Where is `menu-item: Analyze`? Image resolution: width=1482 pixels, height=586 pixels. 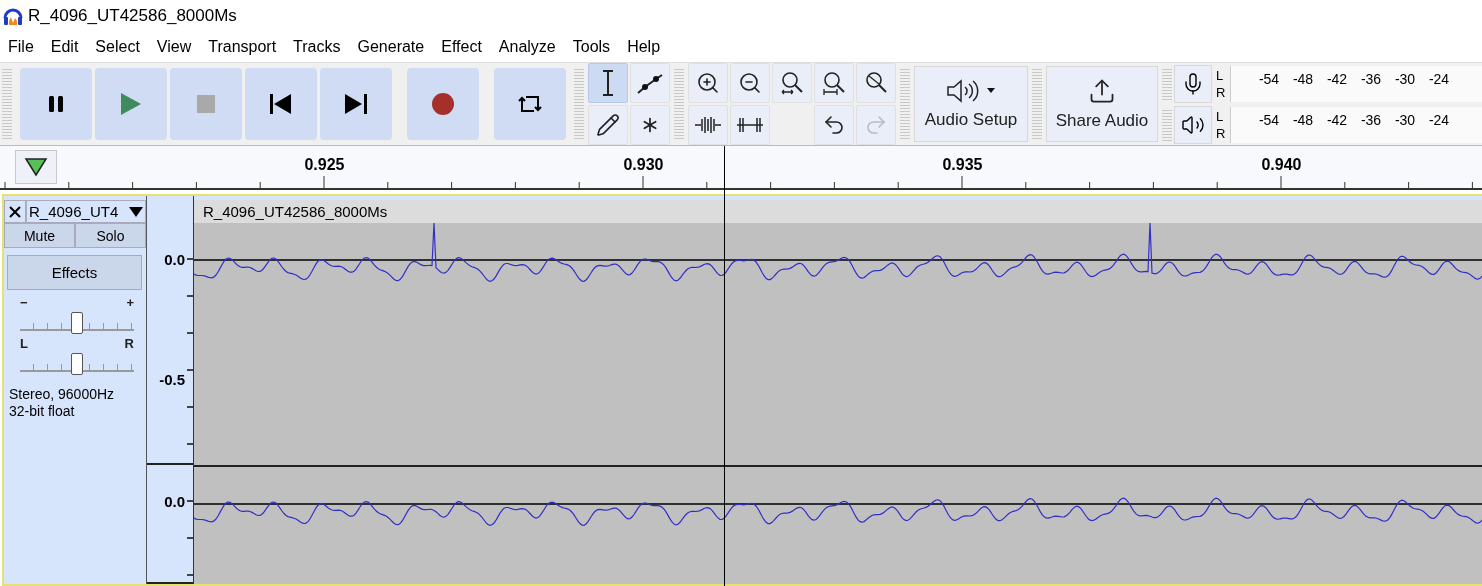
menu-item: Analyze is located at coordinates (531, 47).